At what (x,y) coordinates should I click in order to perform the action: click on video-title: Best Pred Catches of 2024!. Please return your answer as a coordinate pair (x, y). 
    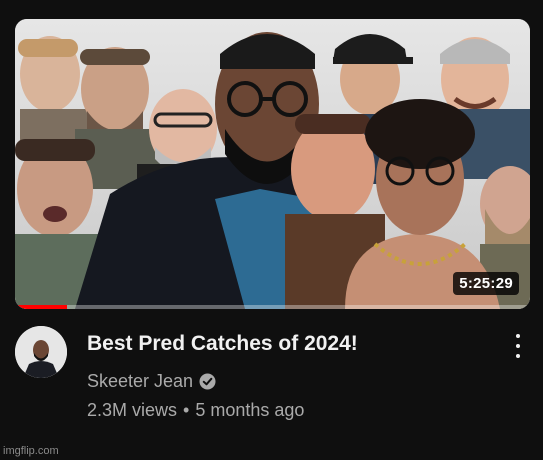
    Looking at the image, I should click on (287, 344).